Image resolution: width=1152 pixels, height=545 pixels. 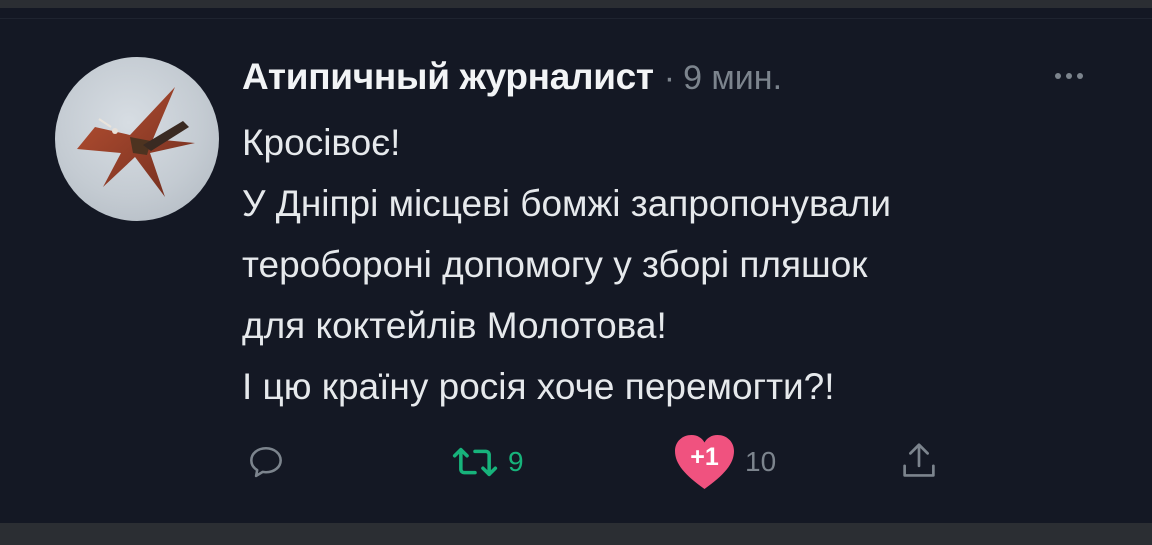 I want to click on share-icon, so click(x=919, y=460).